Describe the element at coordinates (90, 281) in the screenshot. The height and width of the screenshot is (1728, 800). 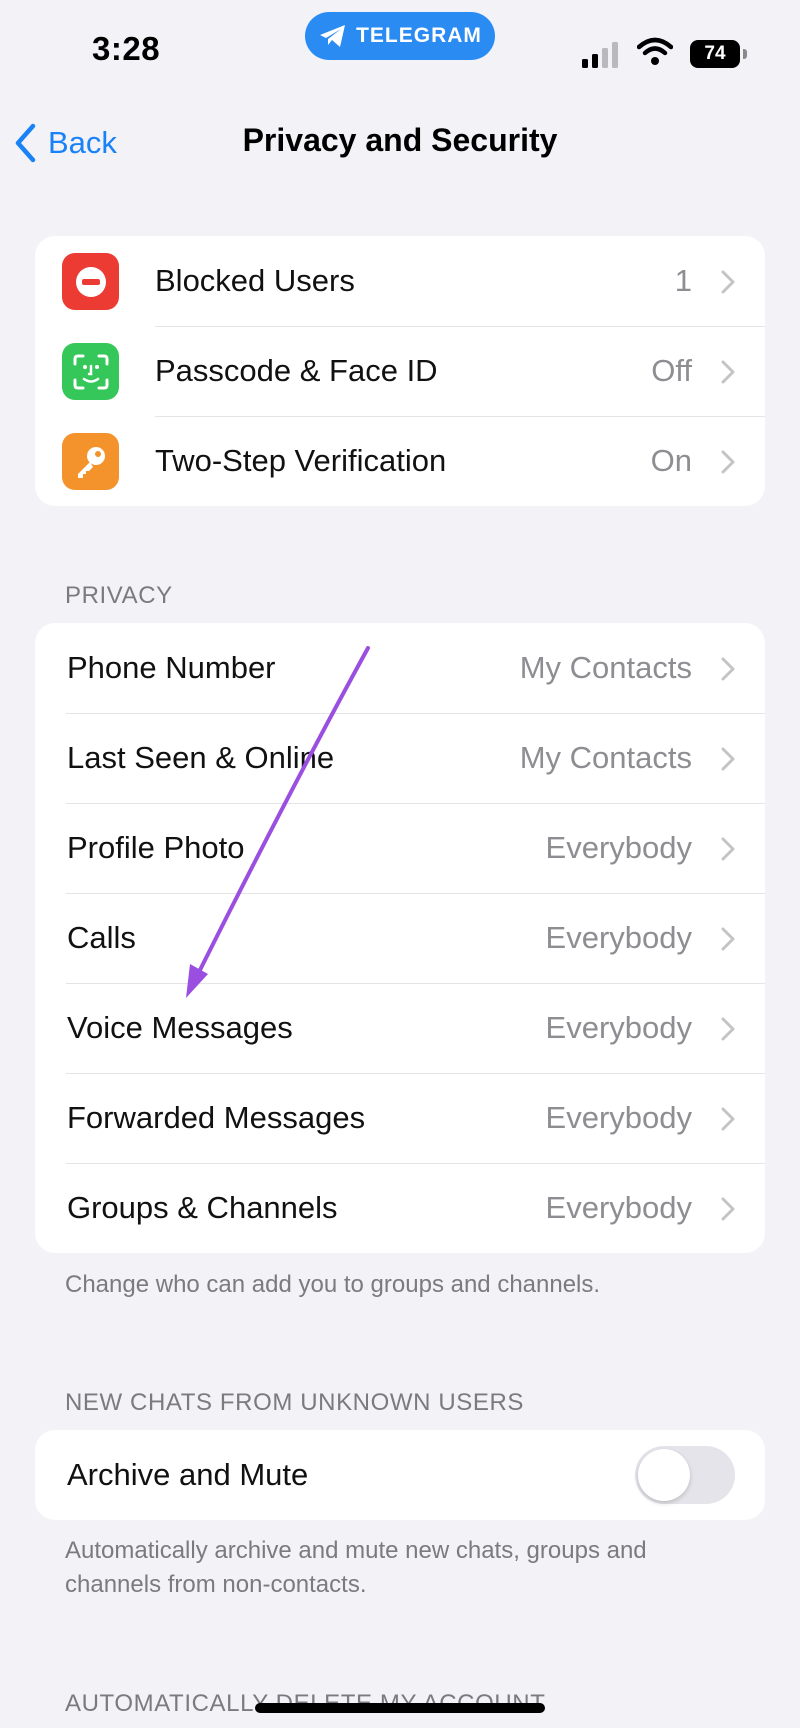
I see `blocked-icon` at that location.